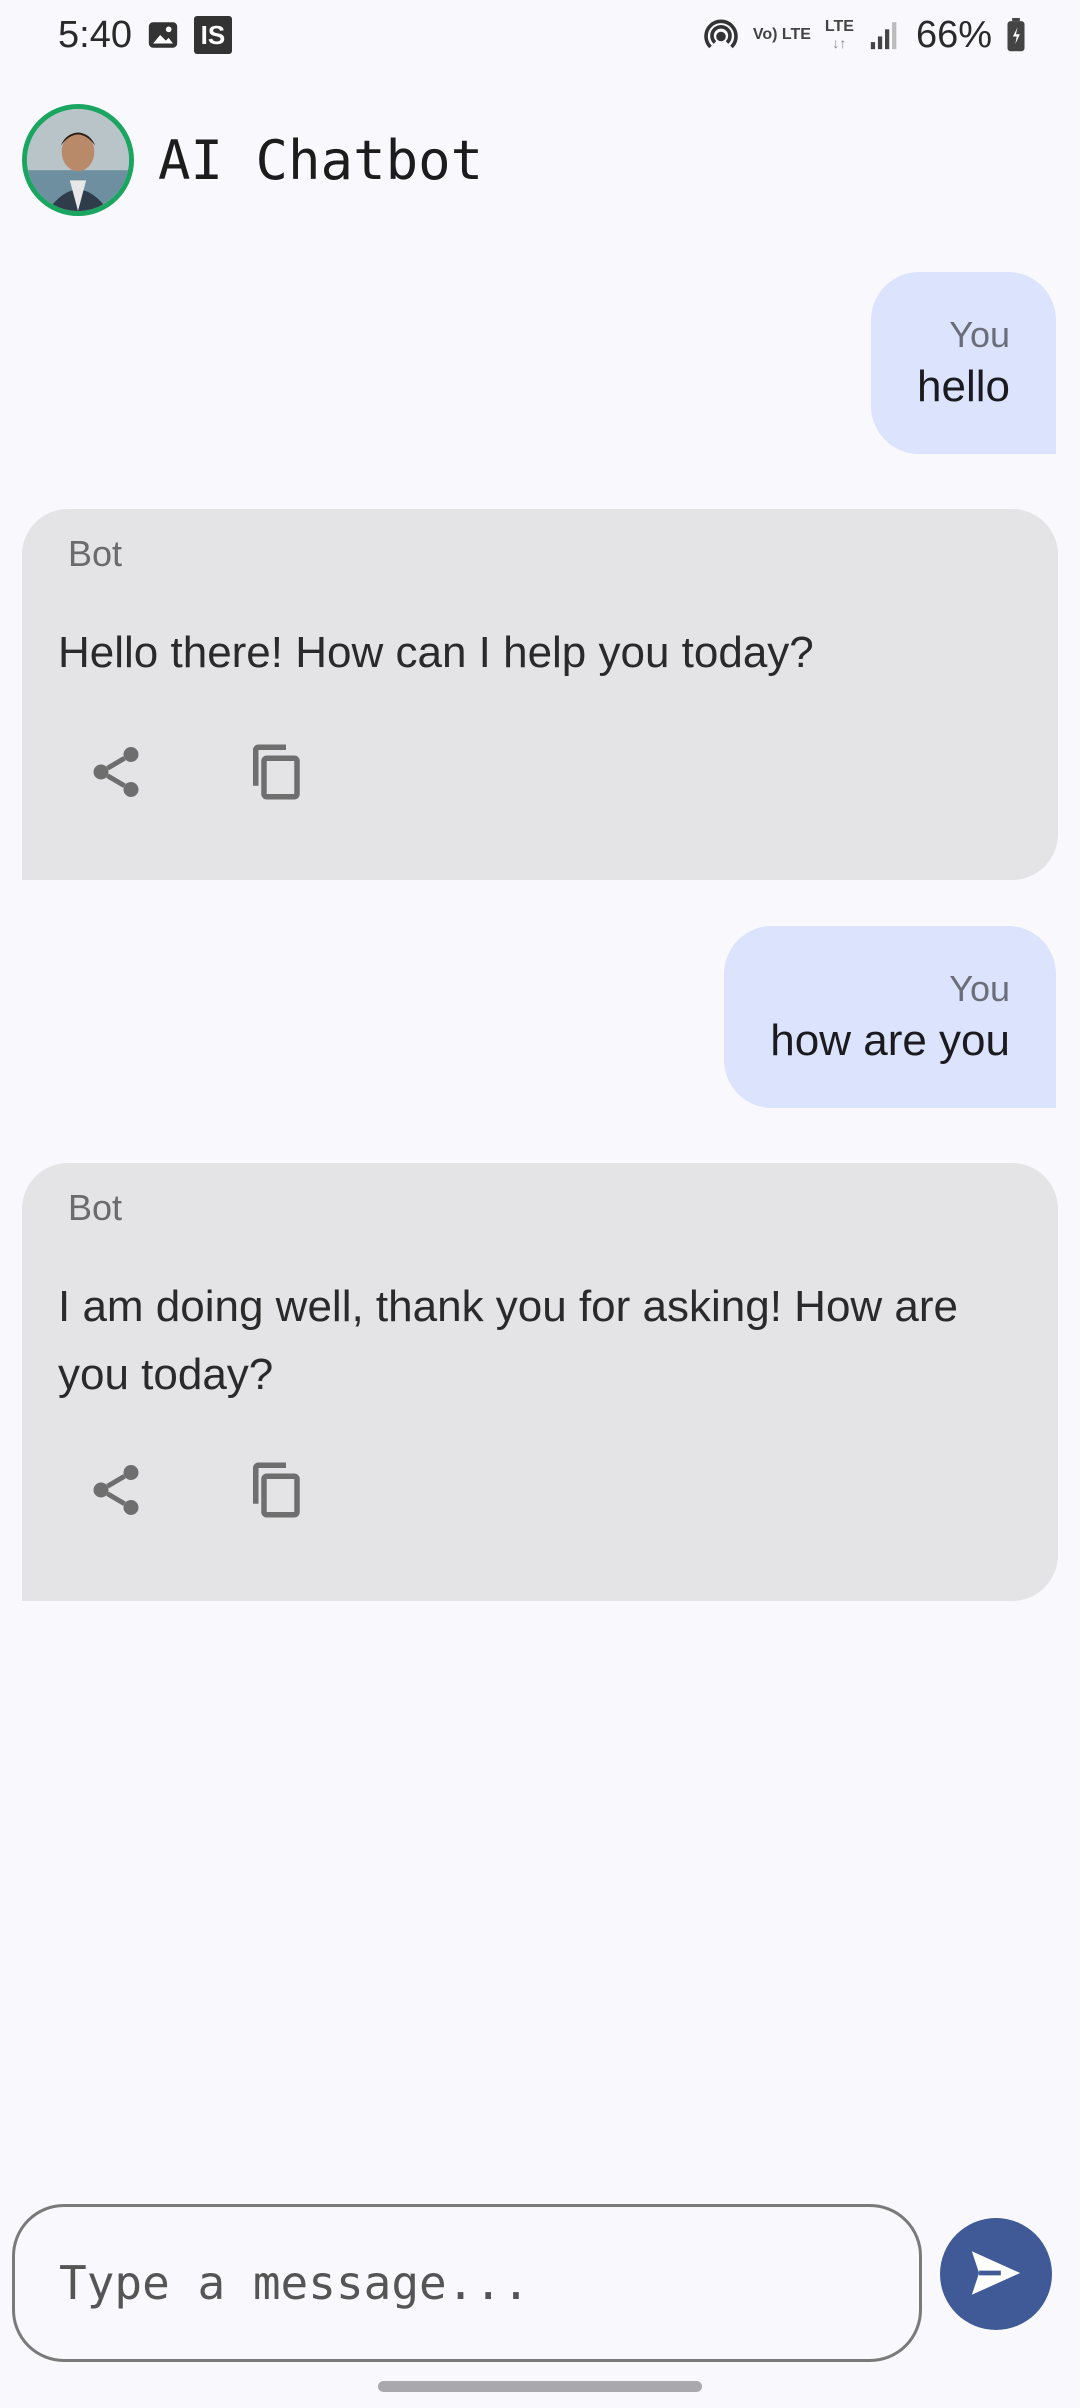  I want to click on hotspot-icon, so click(721, 35).